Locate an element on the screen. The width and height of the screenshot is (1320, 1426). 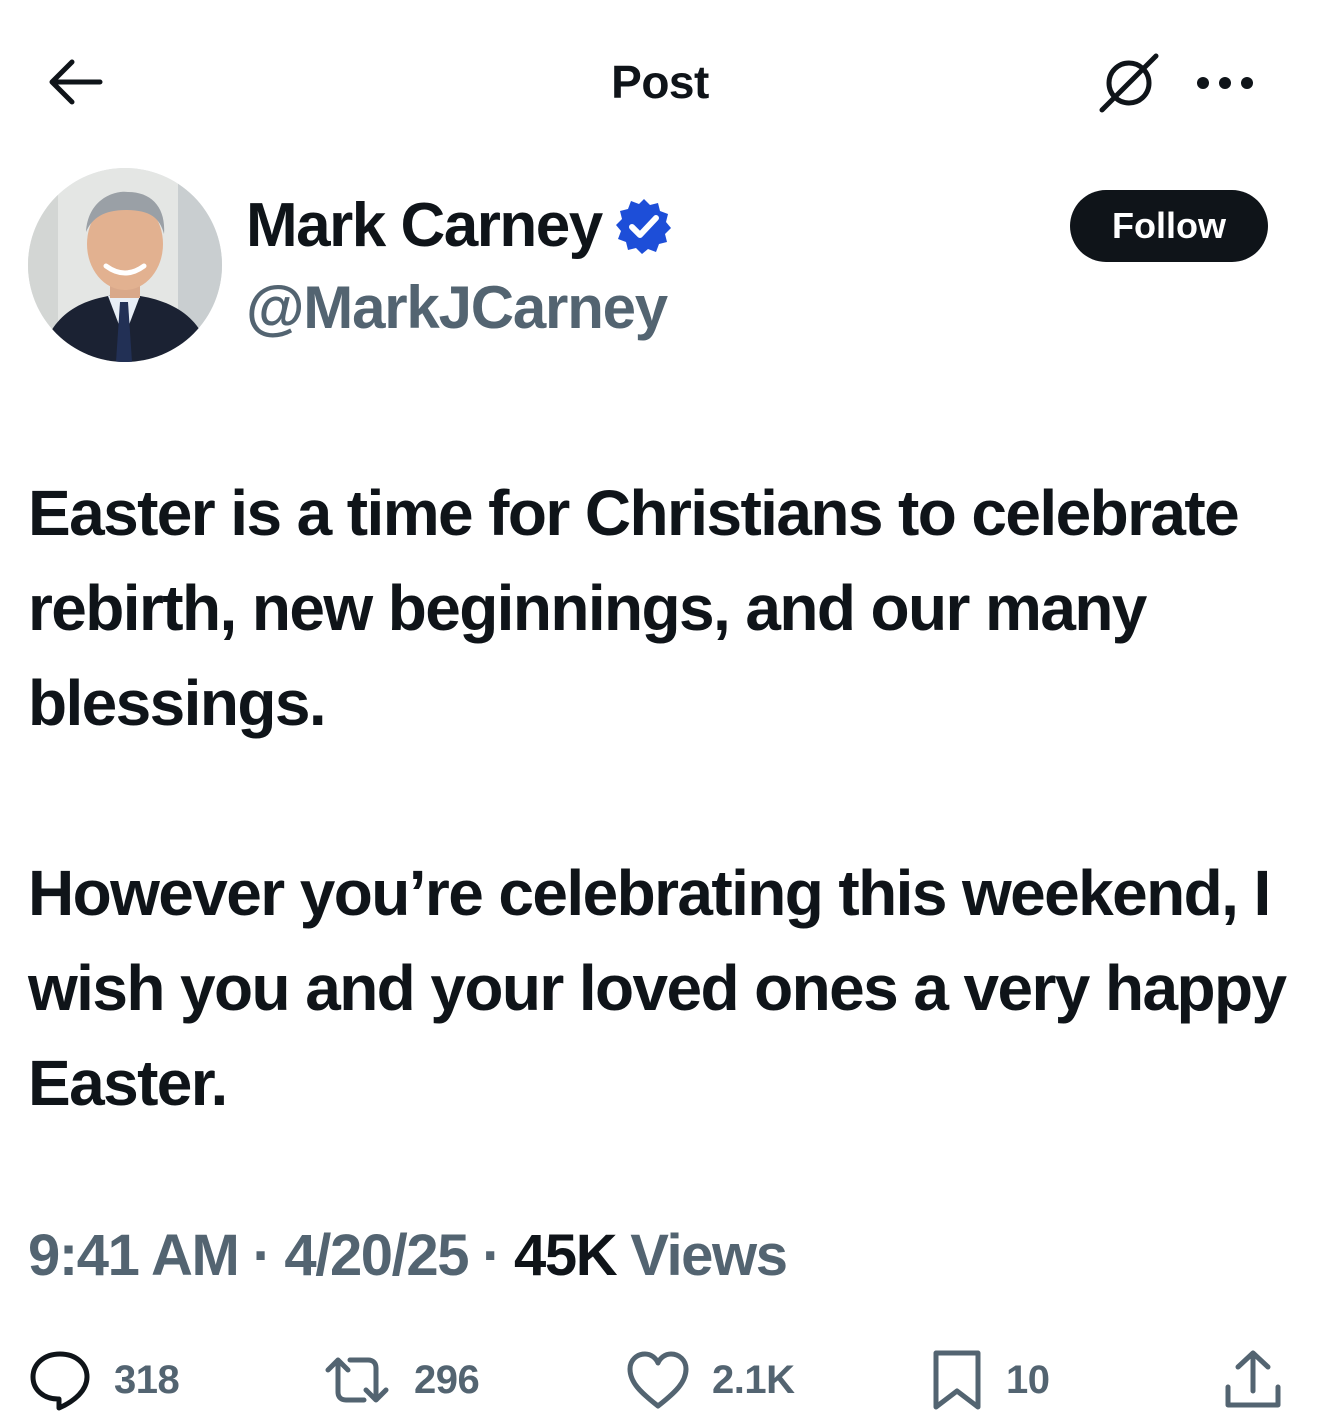
views-count: 45K is located at coordinates (566, 1255).